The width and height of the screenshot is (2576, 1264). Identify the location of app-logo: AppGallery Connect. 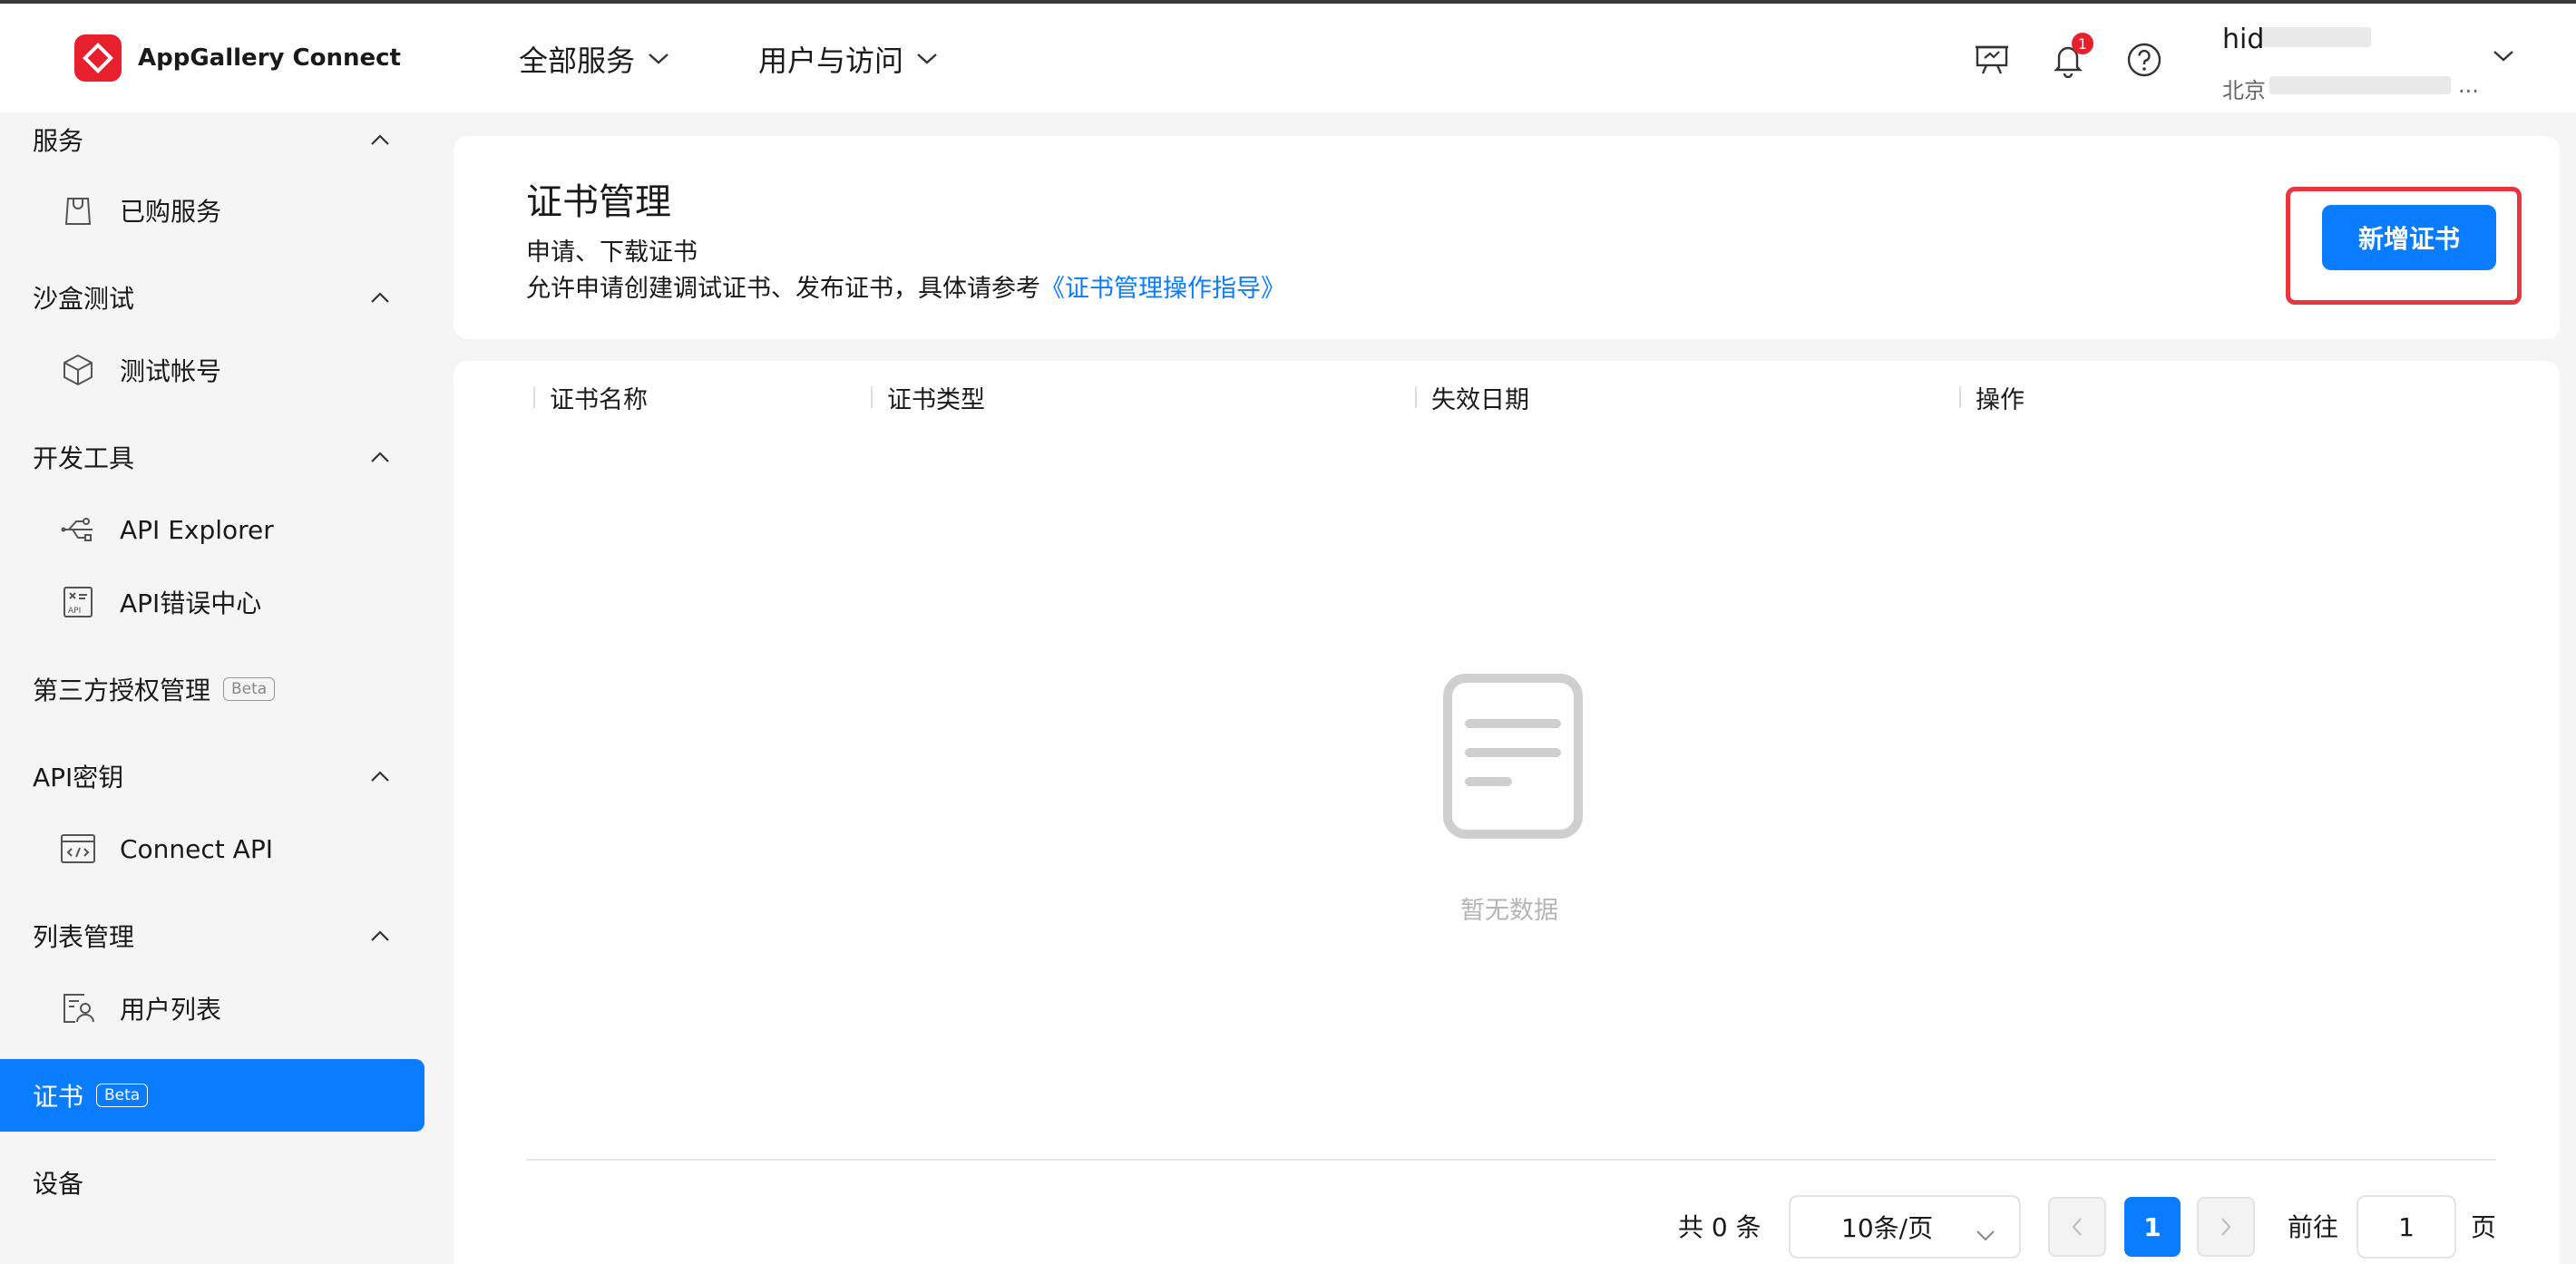
(237, 58).